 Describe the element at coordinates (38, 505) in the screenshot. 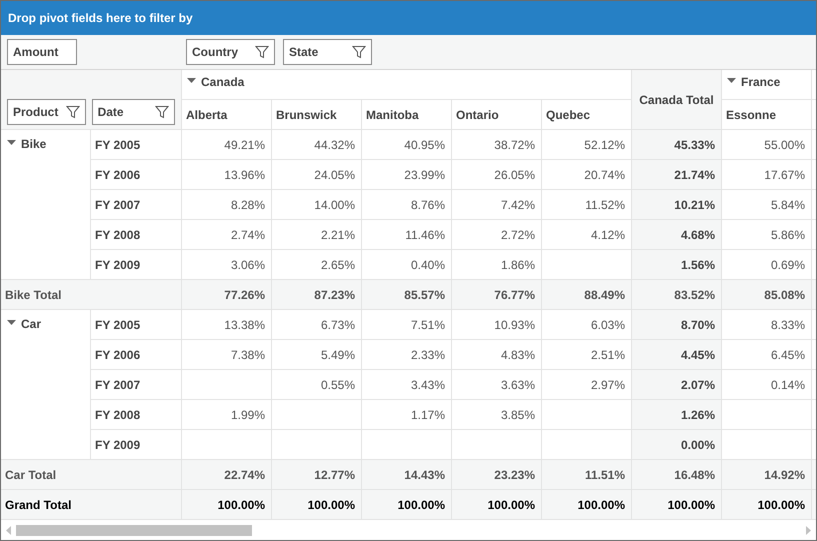

I see `grand-total-label: Grand Total` at that location.